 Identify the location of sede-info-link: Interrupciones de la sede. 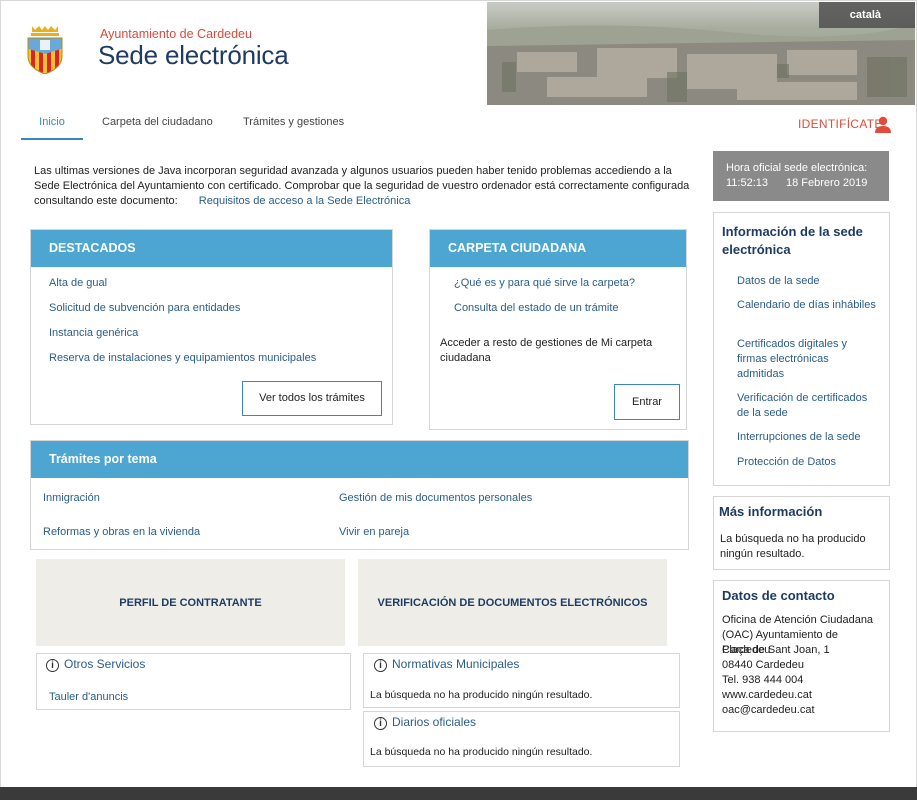
(807, 437).